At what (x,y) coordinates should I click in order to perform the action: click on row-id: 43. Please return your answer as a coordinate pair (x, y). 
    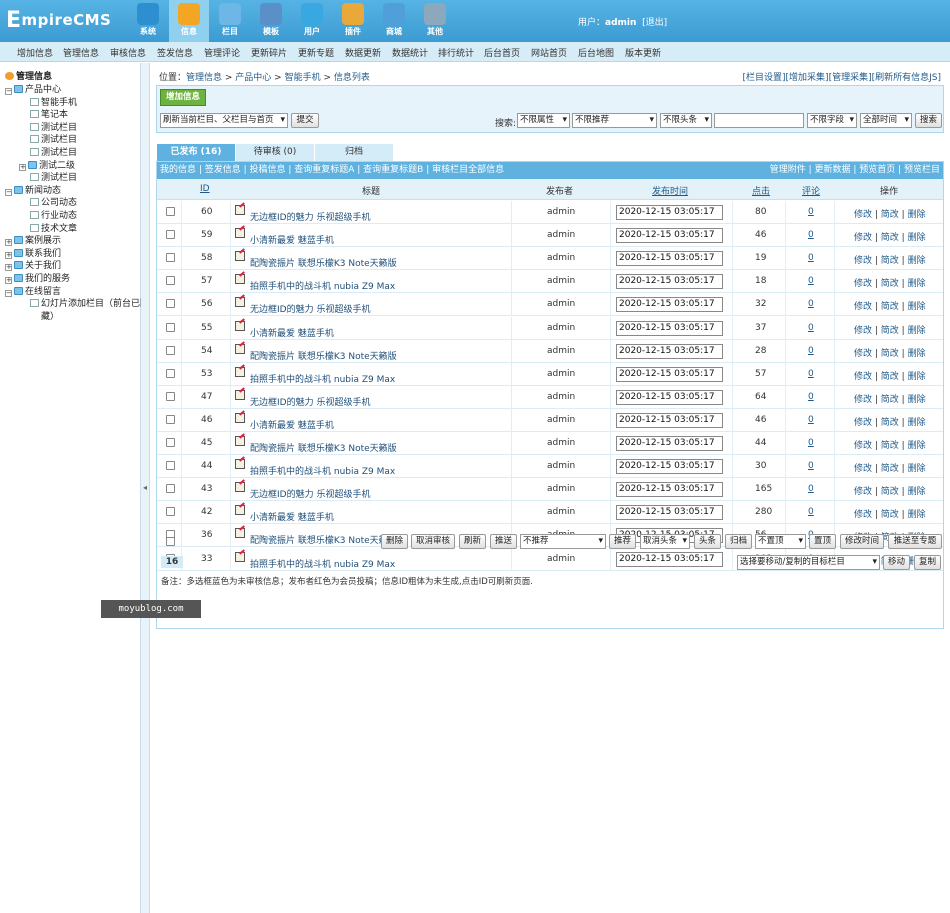
    Looking at the image, I should click on (206, 489).